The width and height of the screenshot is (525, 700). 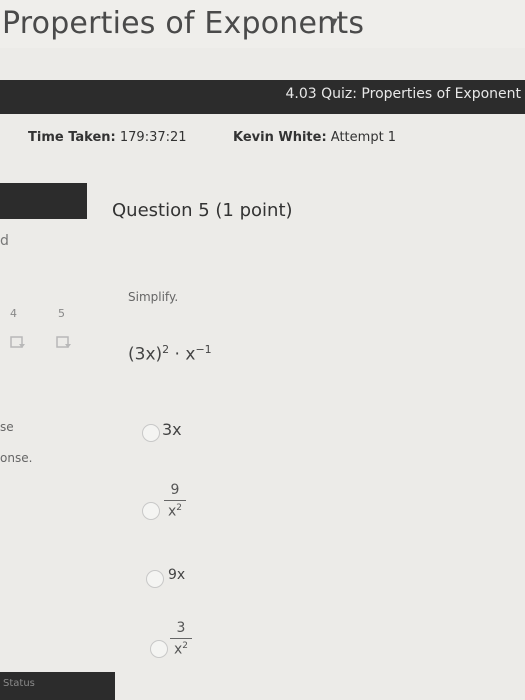 What do you see at coordinates (151, 511) in the screenshot?
I see `option-b-radio` at bounding box center [151, 511].